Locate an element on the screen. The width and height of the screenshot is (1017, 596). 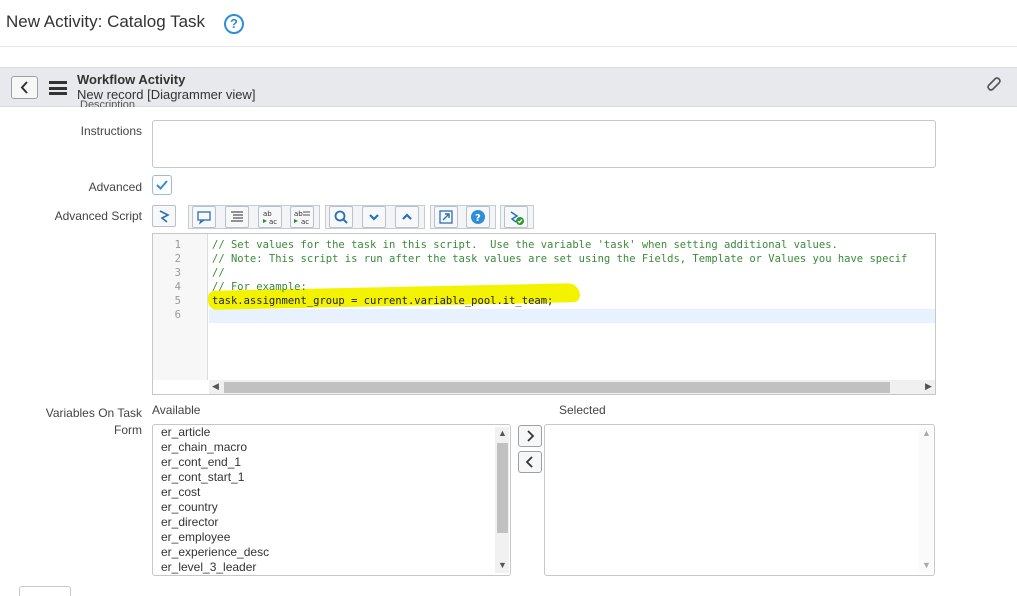
script-help-button: ? is located at coordinates (478, 217).